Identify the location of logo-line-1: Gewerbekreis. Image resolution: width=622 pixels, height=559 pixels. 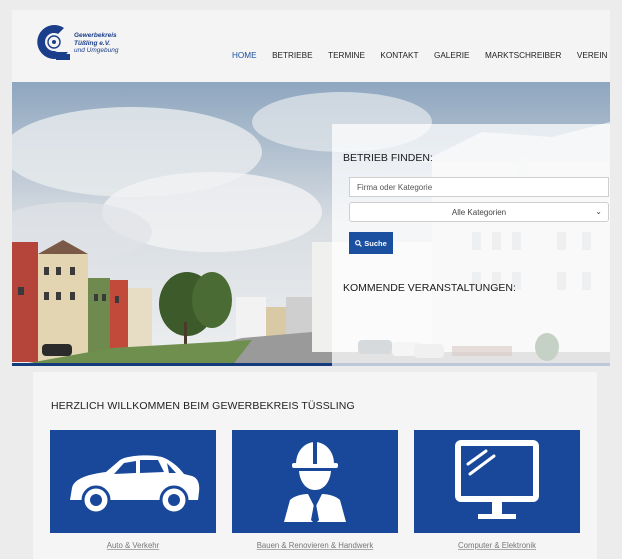
(95, 35).